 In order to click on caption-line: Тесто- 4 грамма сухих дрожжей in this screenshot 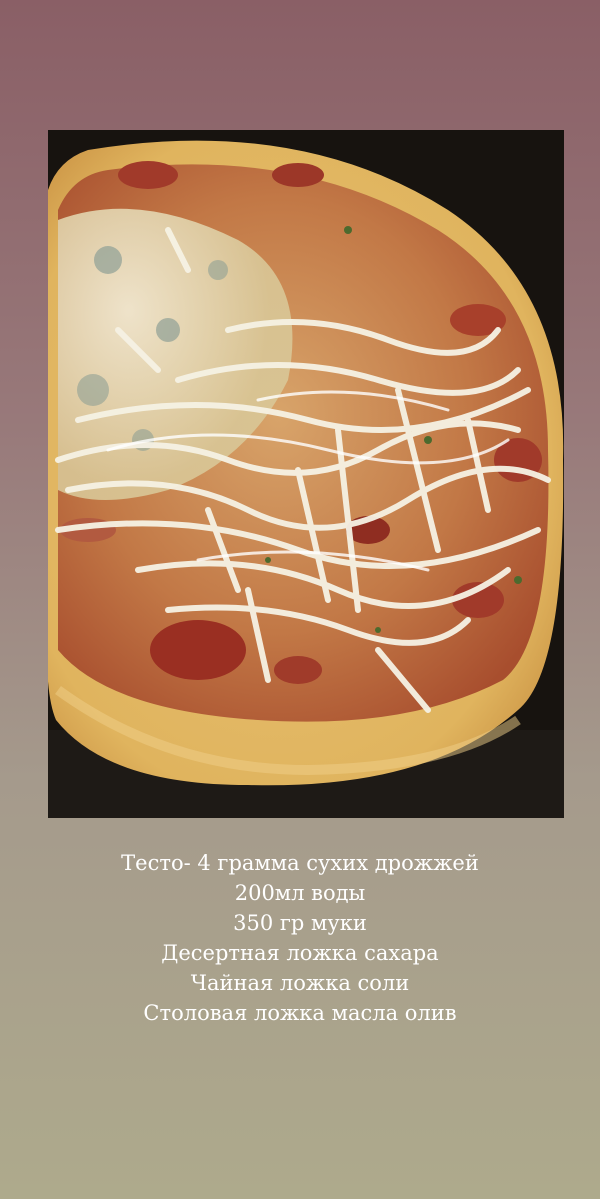, I will do `click(300, 863)`.